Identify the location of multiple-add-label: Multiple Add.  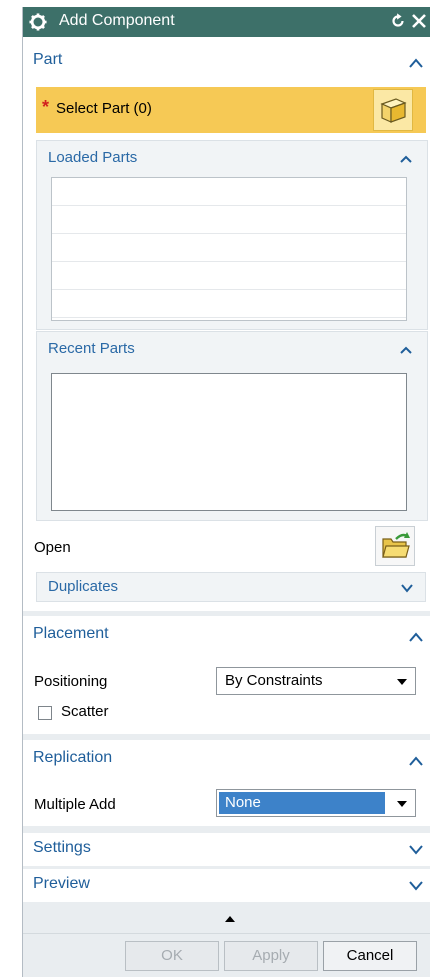
(75, 804).